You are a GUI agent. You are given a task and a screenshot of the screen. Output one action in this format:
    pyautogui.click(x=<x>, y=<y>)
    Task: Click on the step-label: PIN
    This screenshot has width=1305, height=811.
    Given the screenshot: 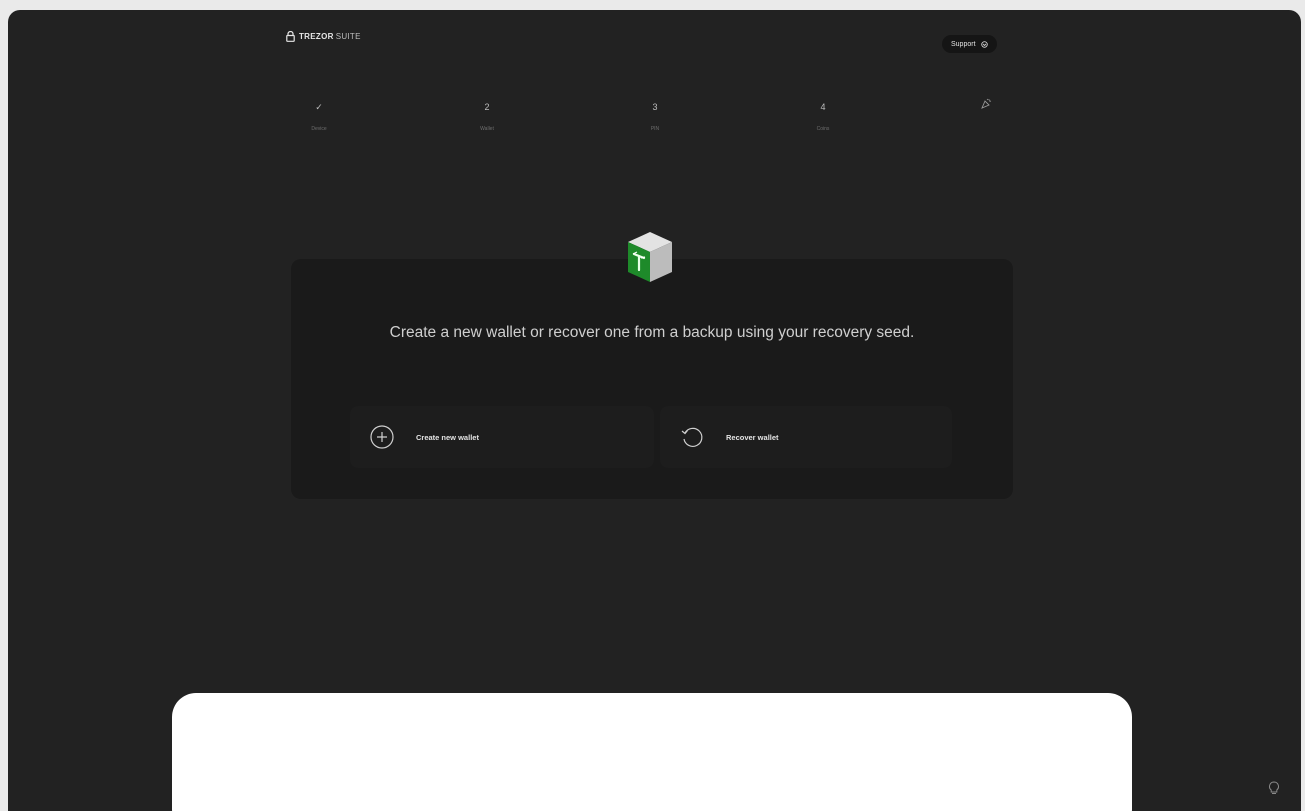 What is the action you would take?
    pyautogui.click(x=655, y=129)
    